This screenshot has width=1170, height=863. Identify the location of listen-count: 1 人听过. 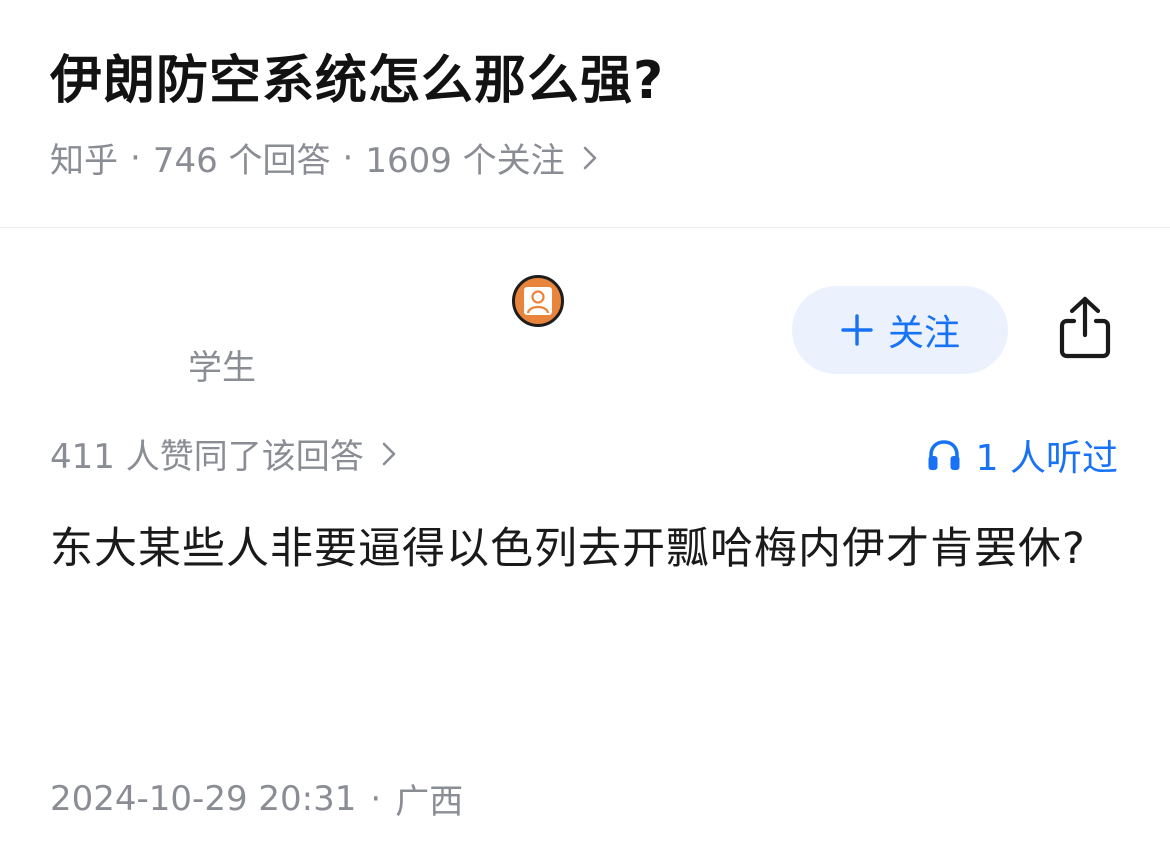
(1022, 455).